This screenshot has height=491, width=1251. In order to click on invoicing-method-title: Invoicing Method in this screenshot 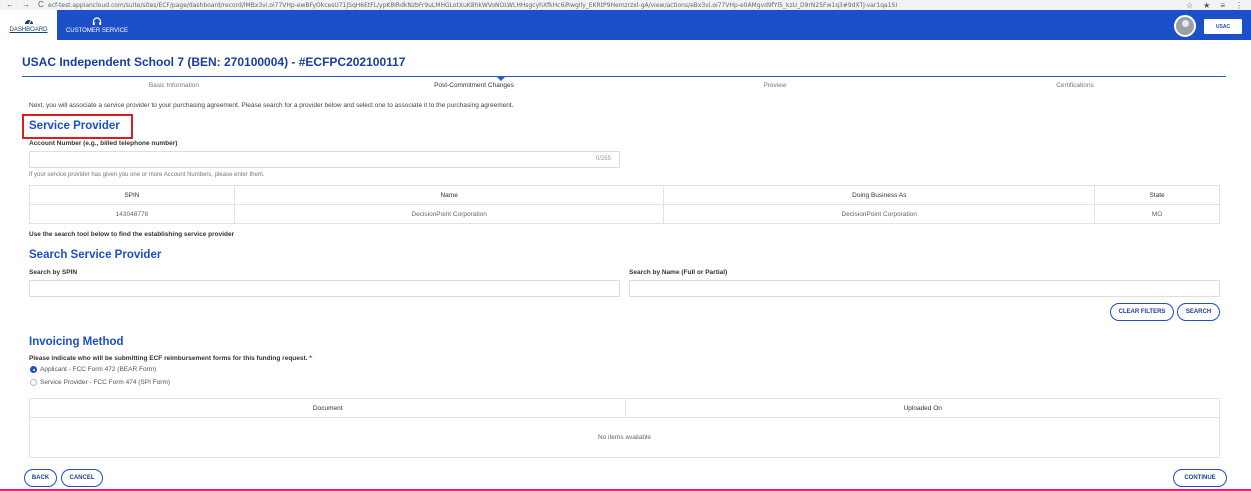, I will do `click(76, 342)`.